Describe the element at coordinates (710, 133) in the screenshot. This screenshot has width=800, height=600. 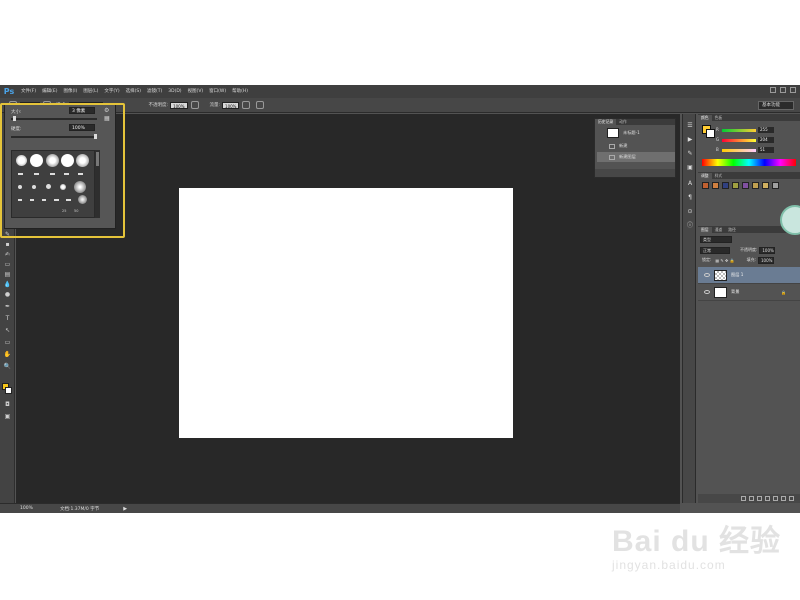
I see `background-swatch` at that location.